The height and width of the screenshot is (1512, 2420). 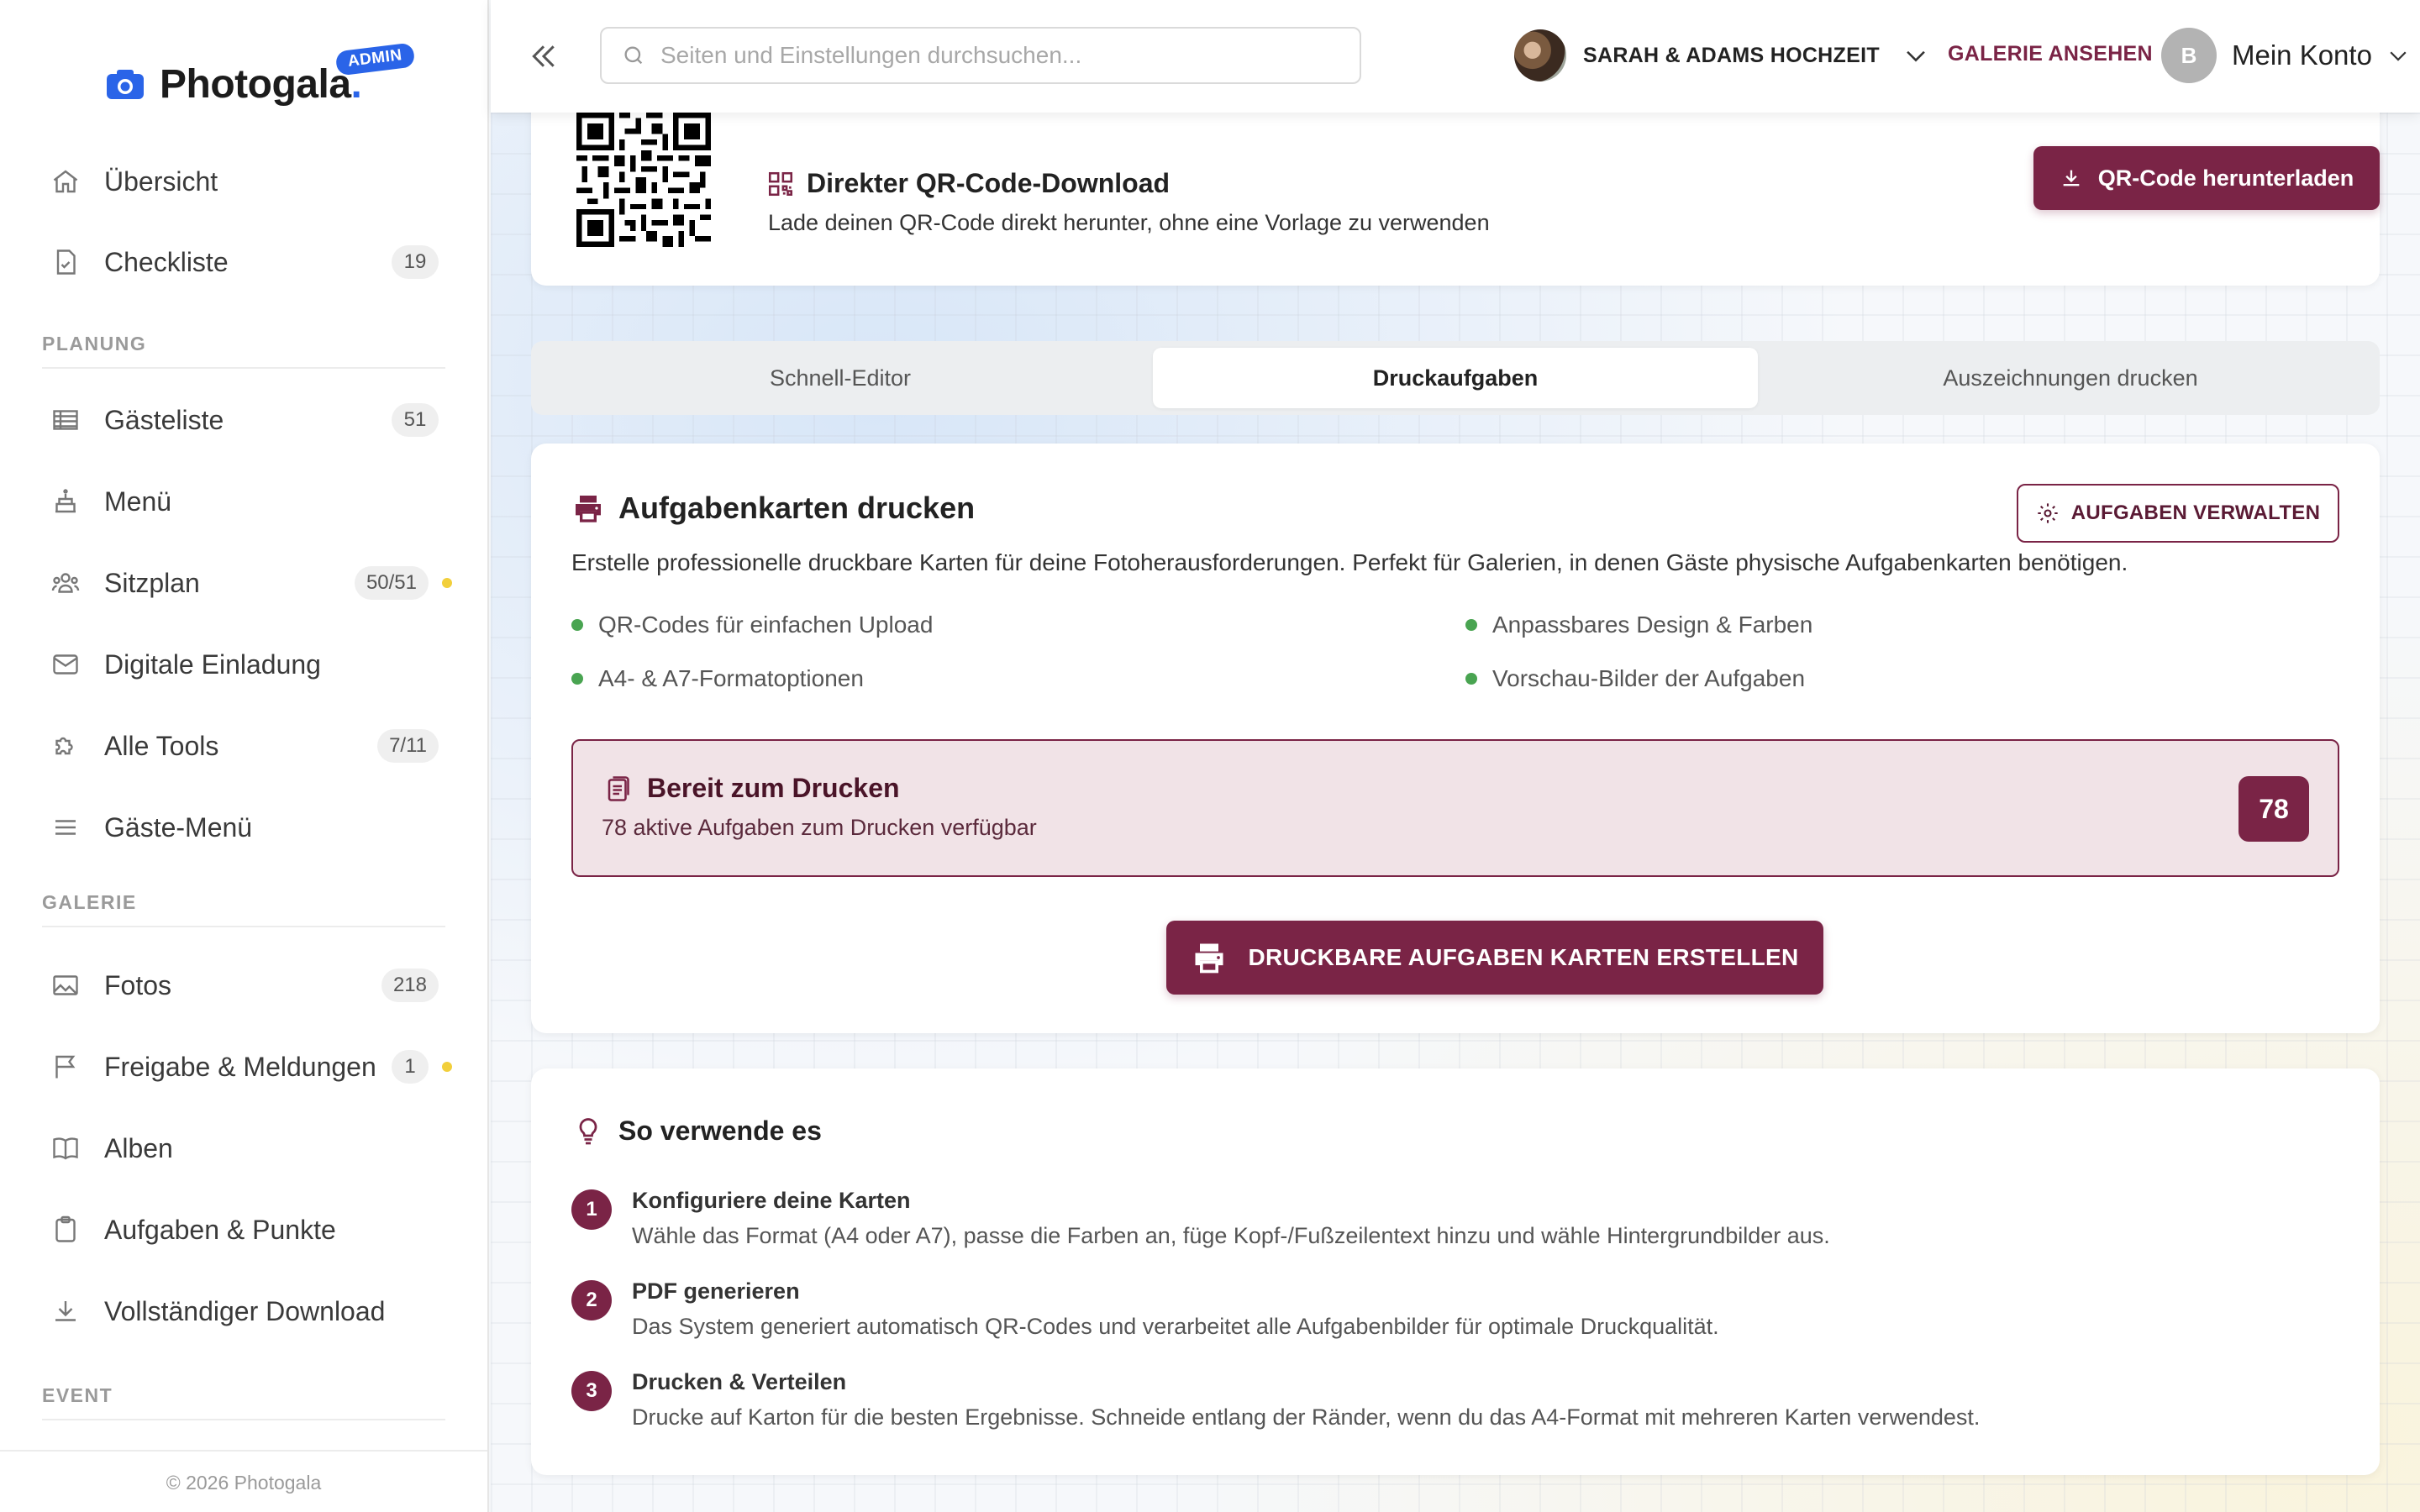 What do you see at coordinates (161, 181) in the screenshot?
I see `sidebar-item-label: Übersicht` at bounding box center [161, 181].